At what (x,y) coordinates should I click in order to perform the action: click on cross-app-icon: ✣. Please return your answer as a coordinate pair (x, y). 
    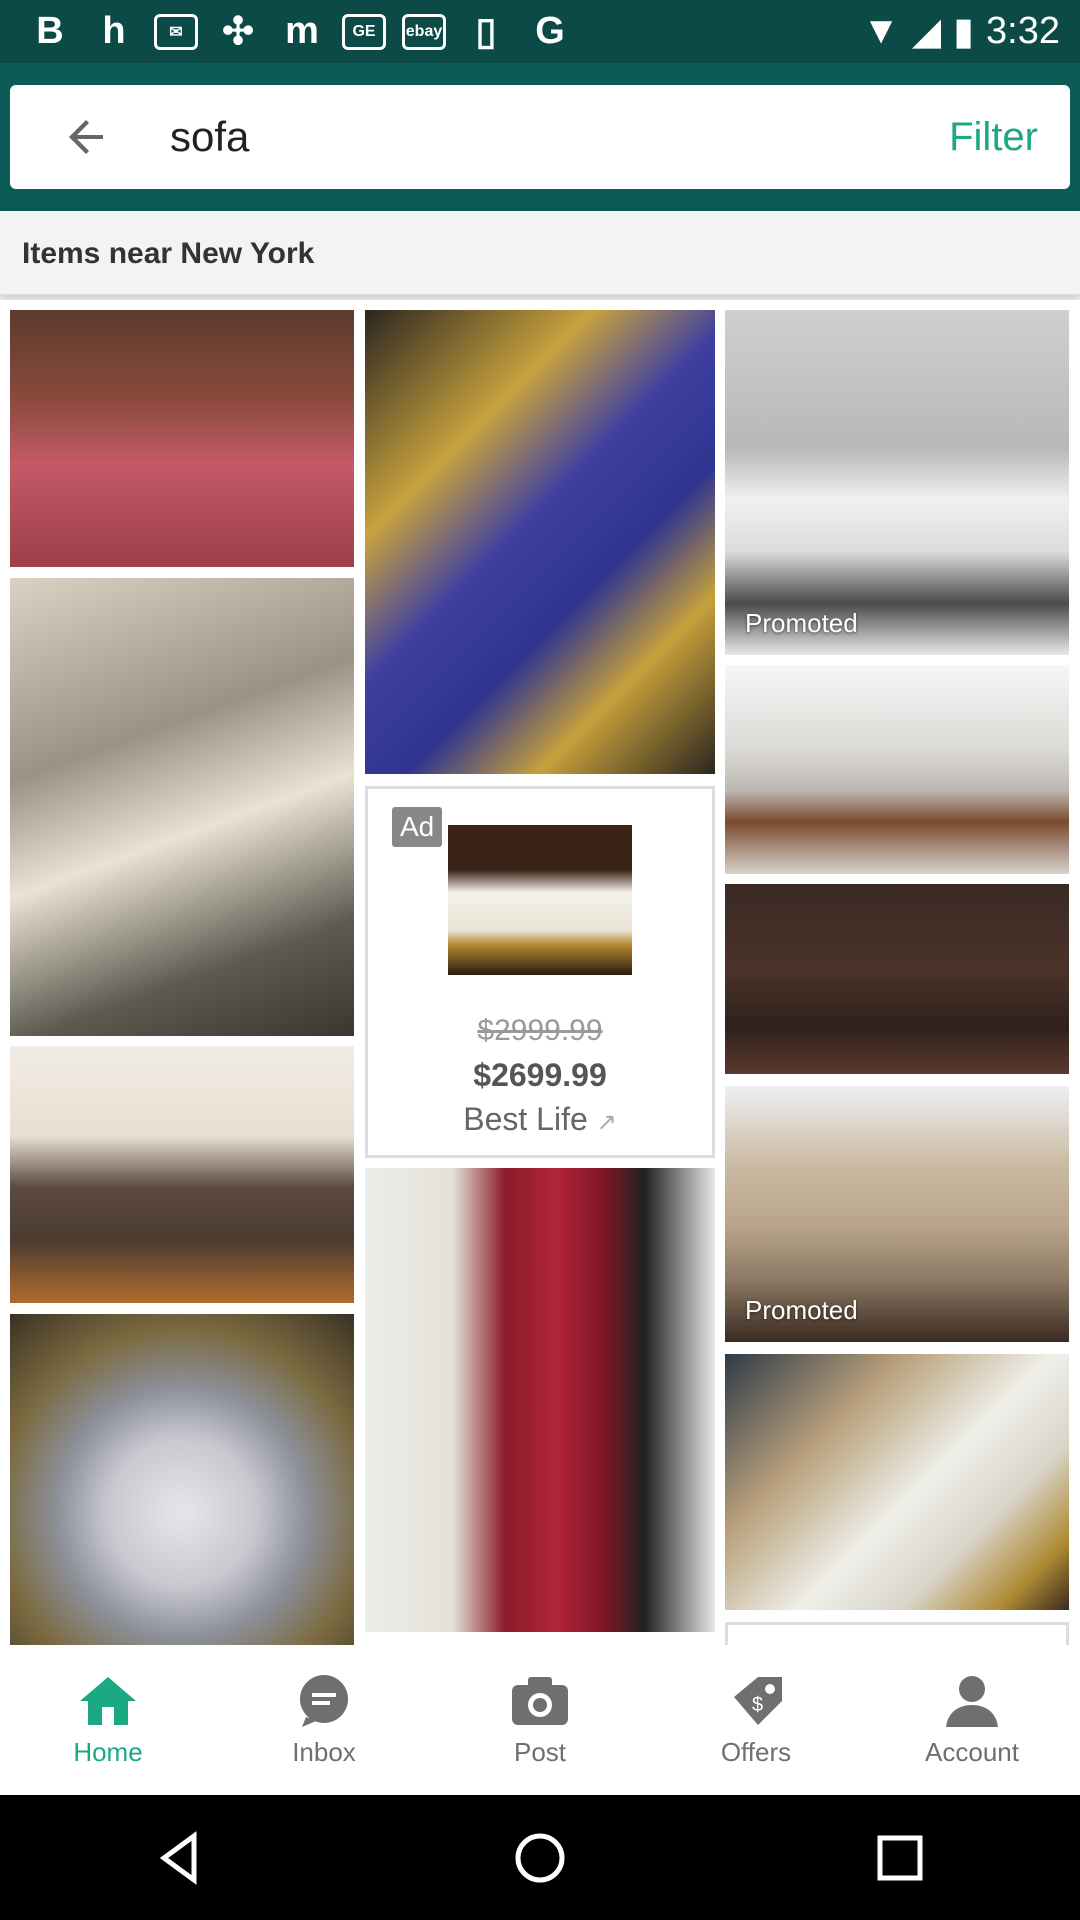
    Looking at the image, I should click on (238, 32).